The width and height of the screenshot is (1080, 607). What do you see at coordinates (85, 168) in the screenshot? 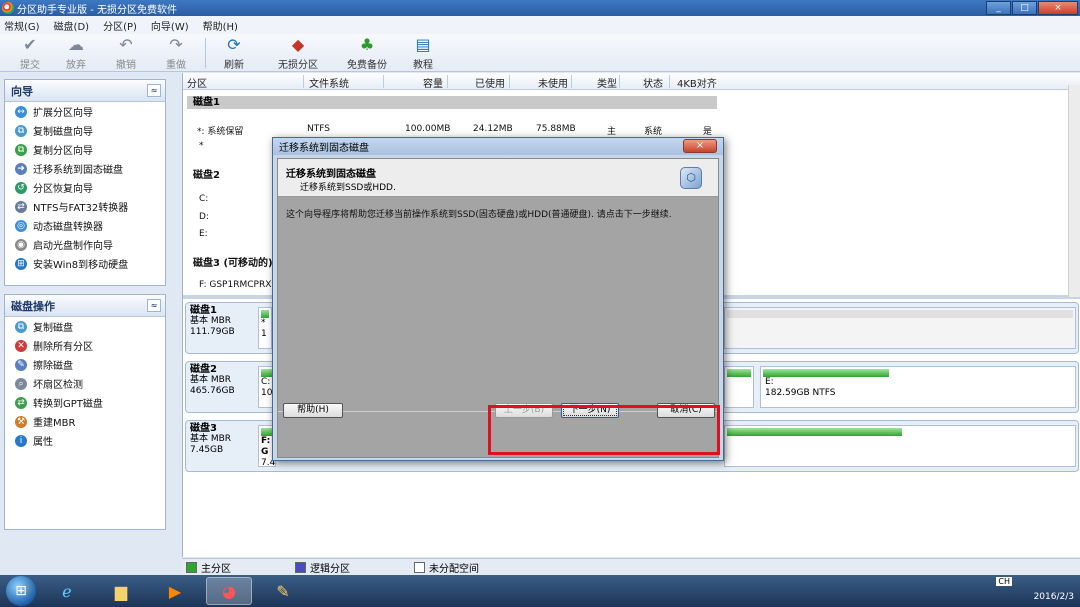
I see `wizard-migrate-os: ➜ 迁移系统到固态磁盘` at bounding box center [85, 168].